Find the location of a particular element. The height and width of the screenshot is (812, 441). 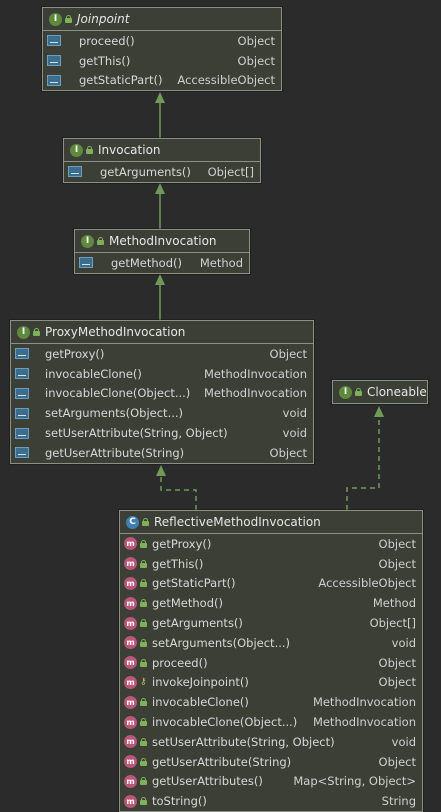

method-row: getThis() Object is located at coordinates (162, 61).